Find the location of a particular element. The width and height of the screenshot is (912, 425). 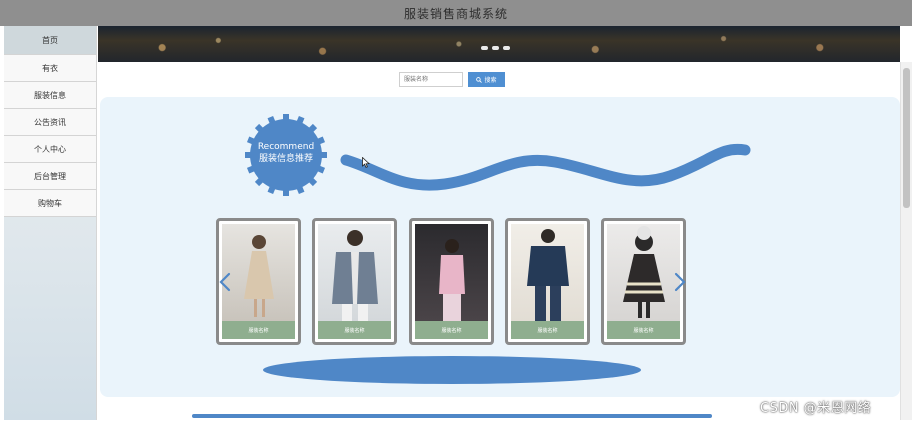

sidebar-item-home: 首页 is located at coordinates (50, 40).